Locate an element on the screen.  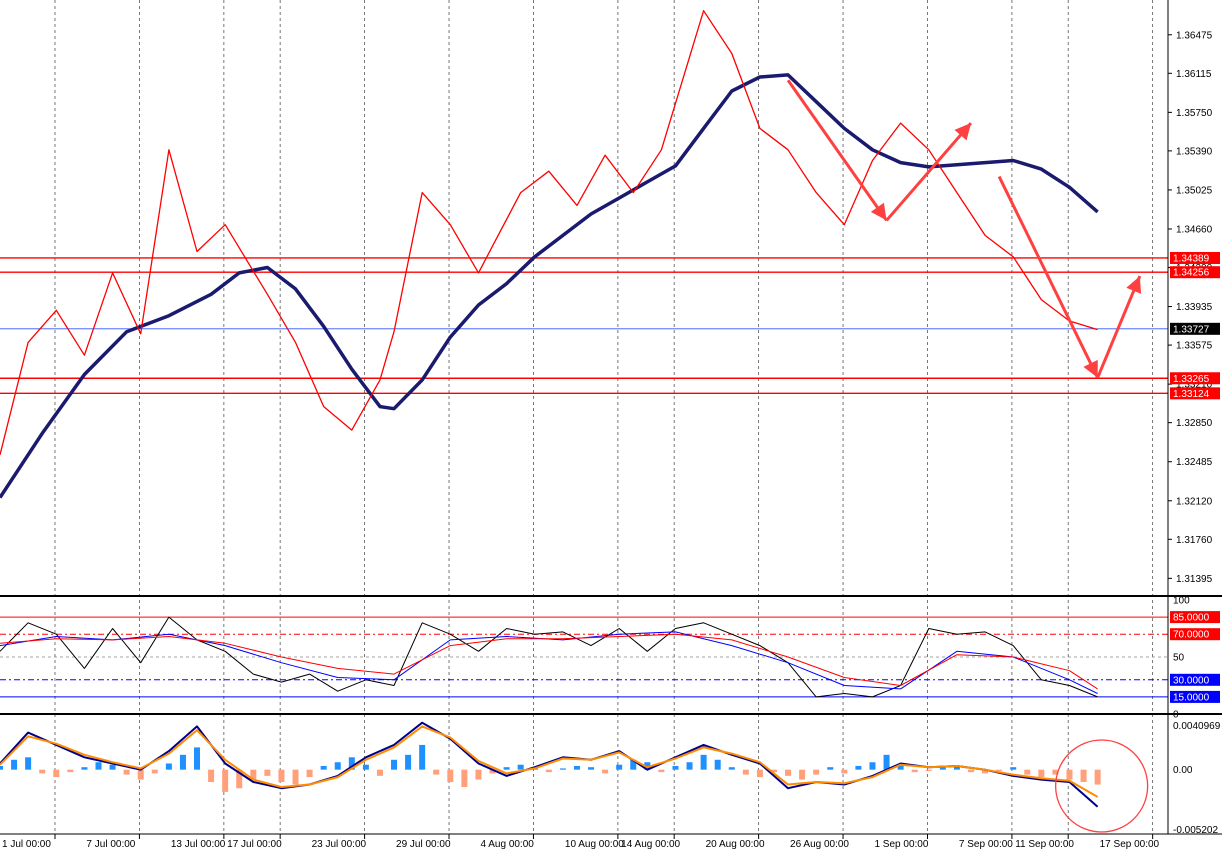
time-tick-label: 4 Aug 00:00 is located at coordinates (507, 844).